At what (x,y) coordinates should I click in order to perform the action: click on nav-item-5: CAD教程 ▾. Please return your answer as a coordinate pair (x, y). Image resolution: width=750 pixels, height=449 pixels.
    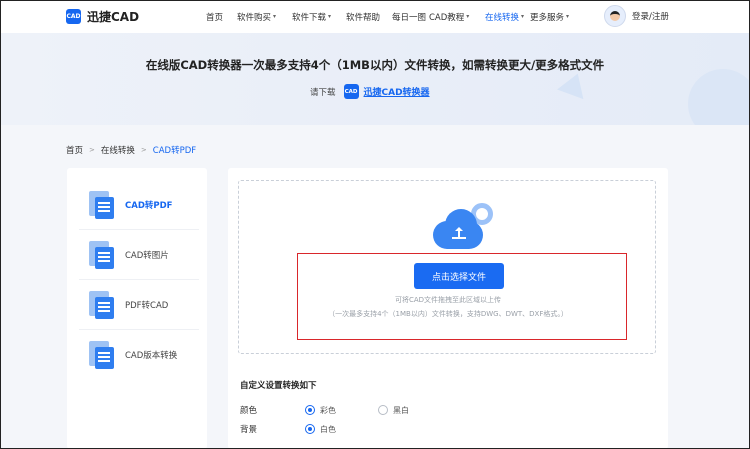
    Looking at the image, I should click on (457, 17).